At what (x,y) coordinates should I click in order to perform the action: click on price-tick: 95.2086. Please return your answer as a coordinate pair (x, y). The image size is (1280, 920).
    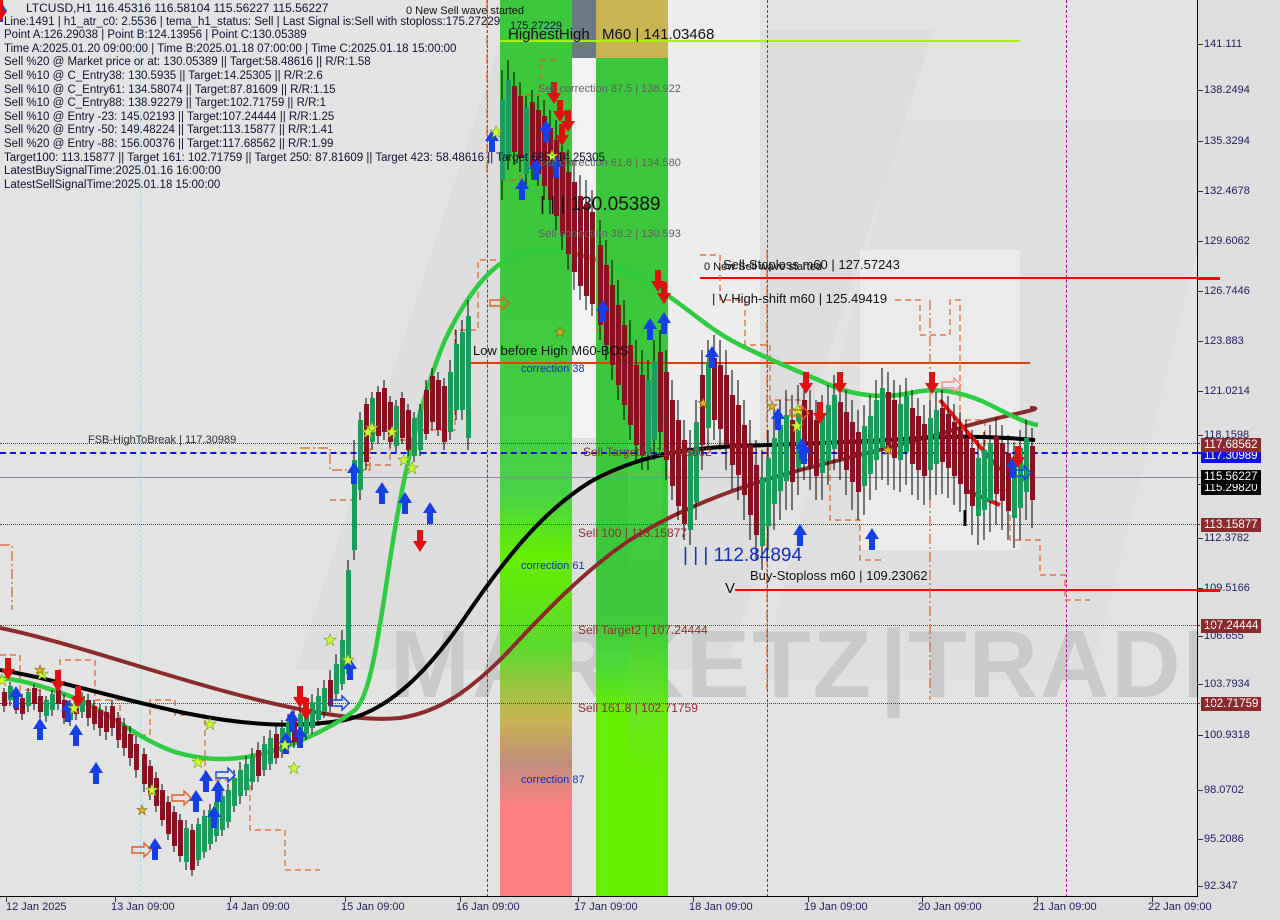
    Looking at the image, I should click on (1224, 839).